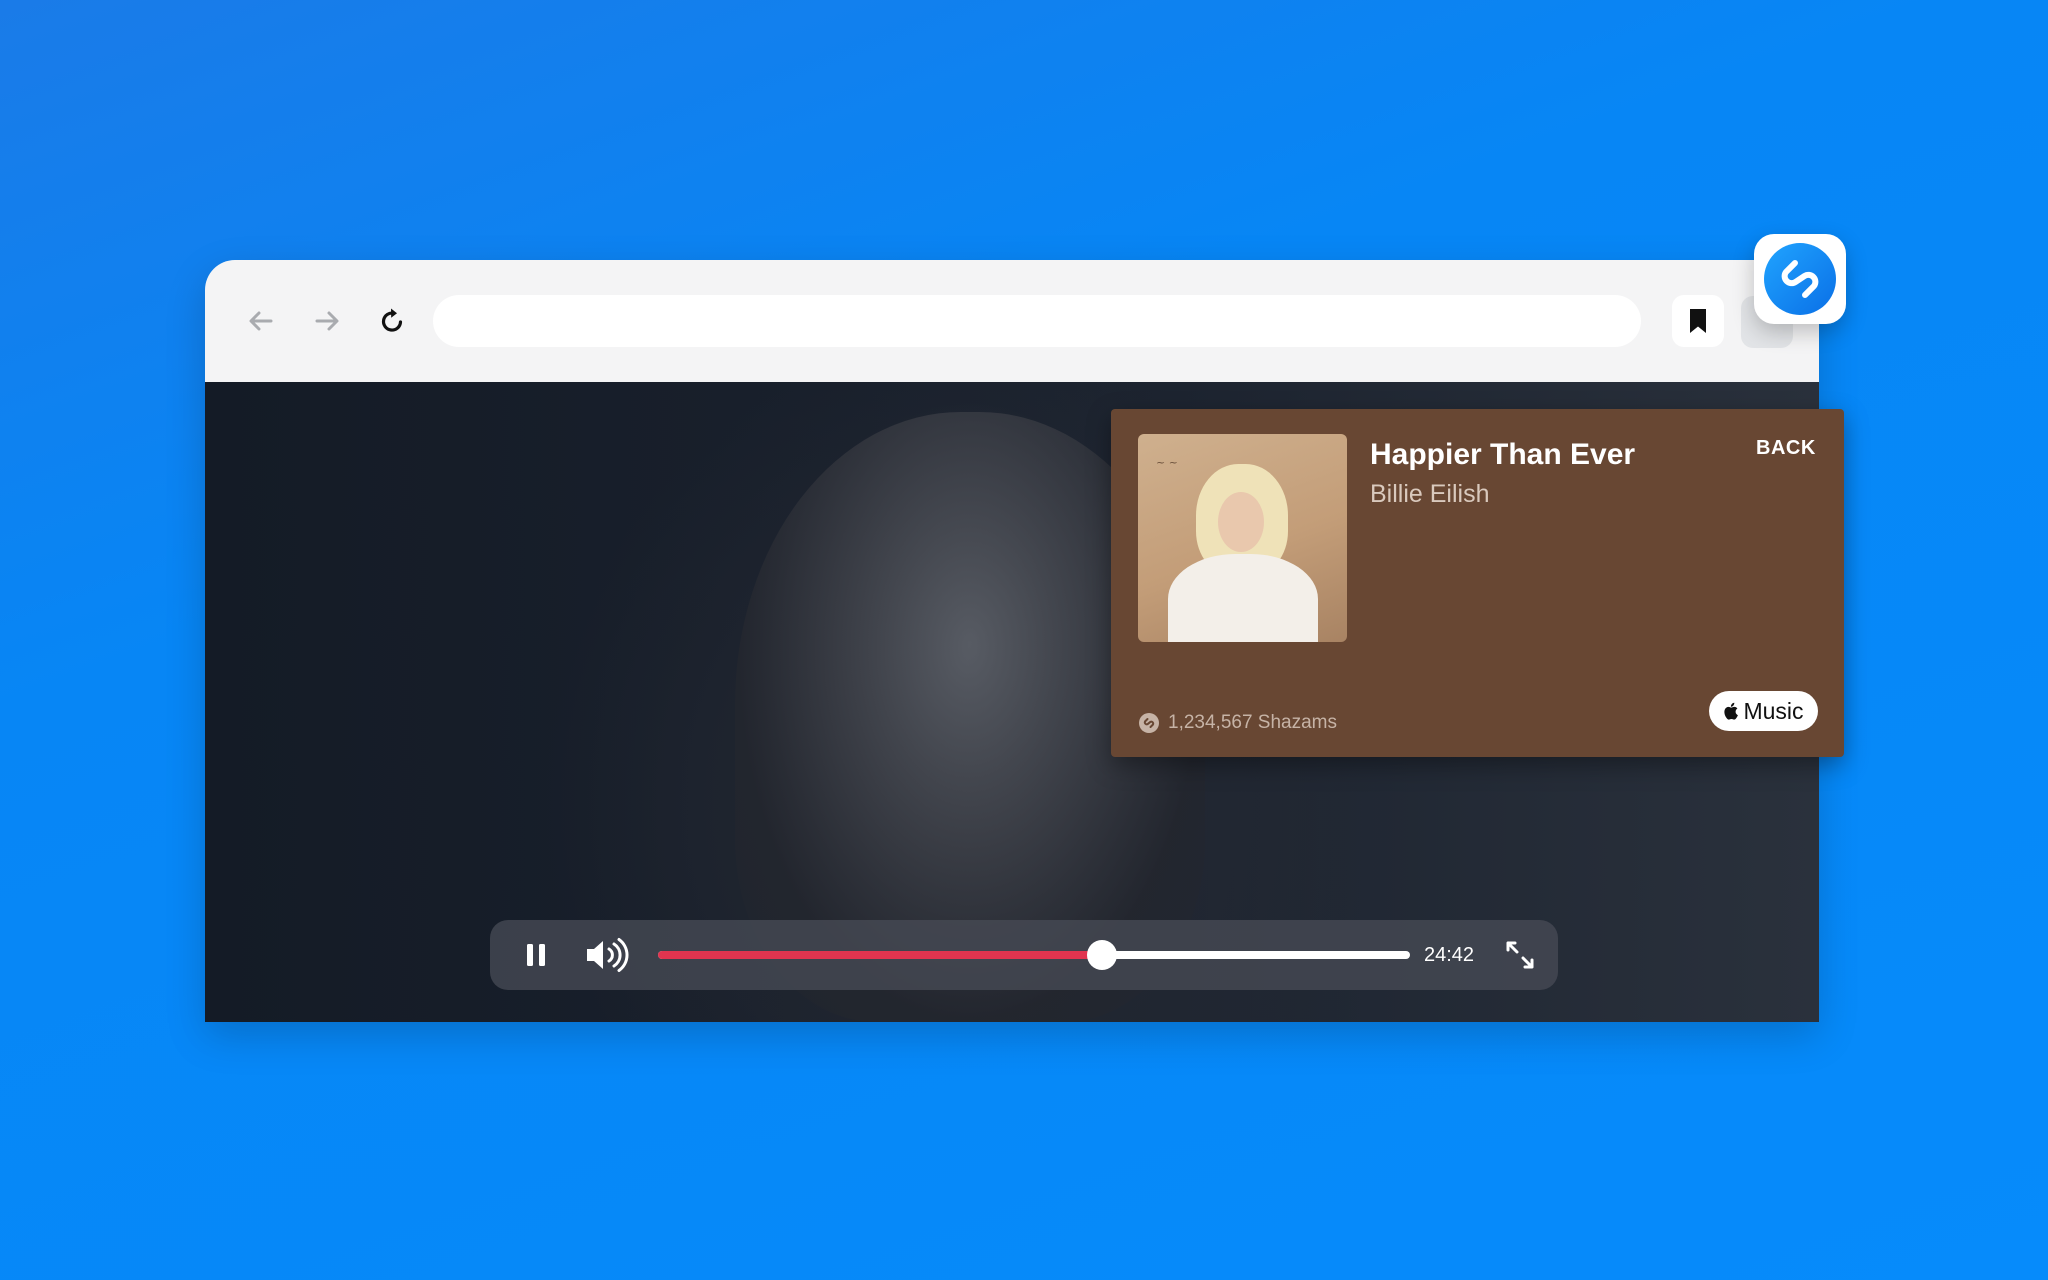  I want to click on forward-button, so click(327, 321).